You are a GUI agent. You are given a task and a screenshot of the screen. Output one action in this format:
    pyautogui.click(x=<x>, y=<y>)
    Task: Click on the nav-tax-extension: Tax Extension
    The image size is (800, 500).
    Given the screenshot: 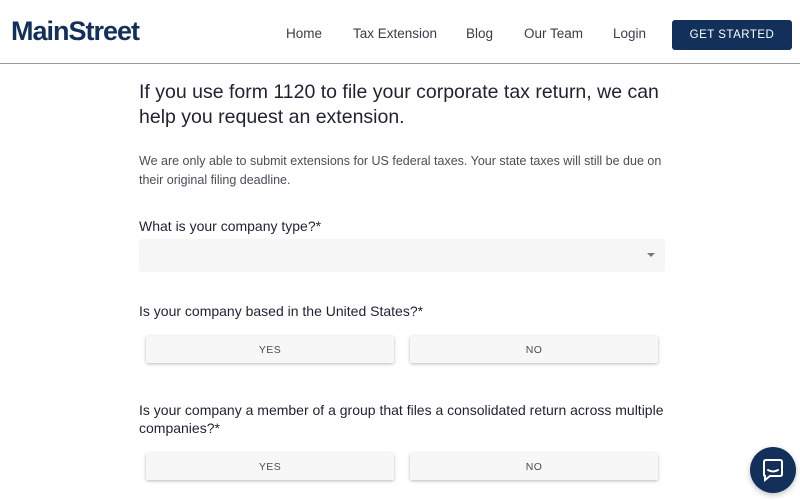 What is the action you would take?
    pyautogui.click(x=395, y=33)
    